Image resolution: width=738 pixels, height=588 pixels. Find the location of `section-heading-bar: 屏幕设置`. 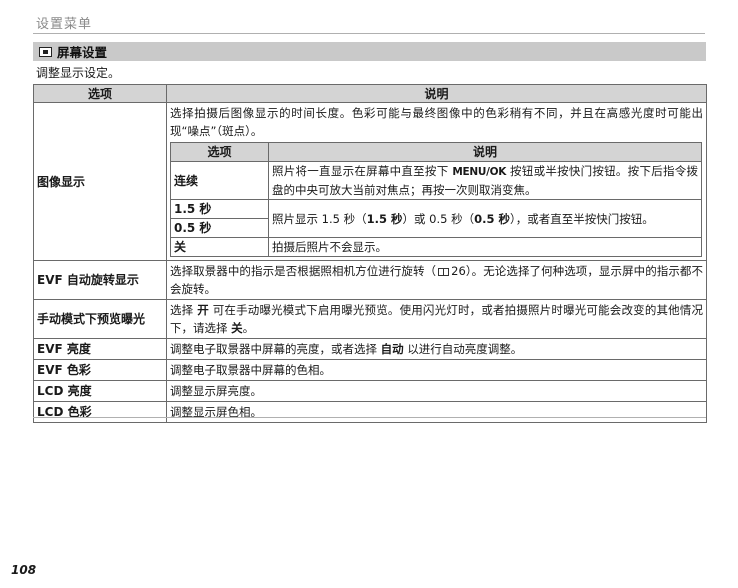

section-heading-bar: 屏幕设置 is located at coordinates (369, 51).